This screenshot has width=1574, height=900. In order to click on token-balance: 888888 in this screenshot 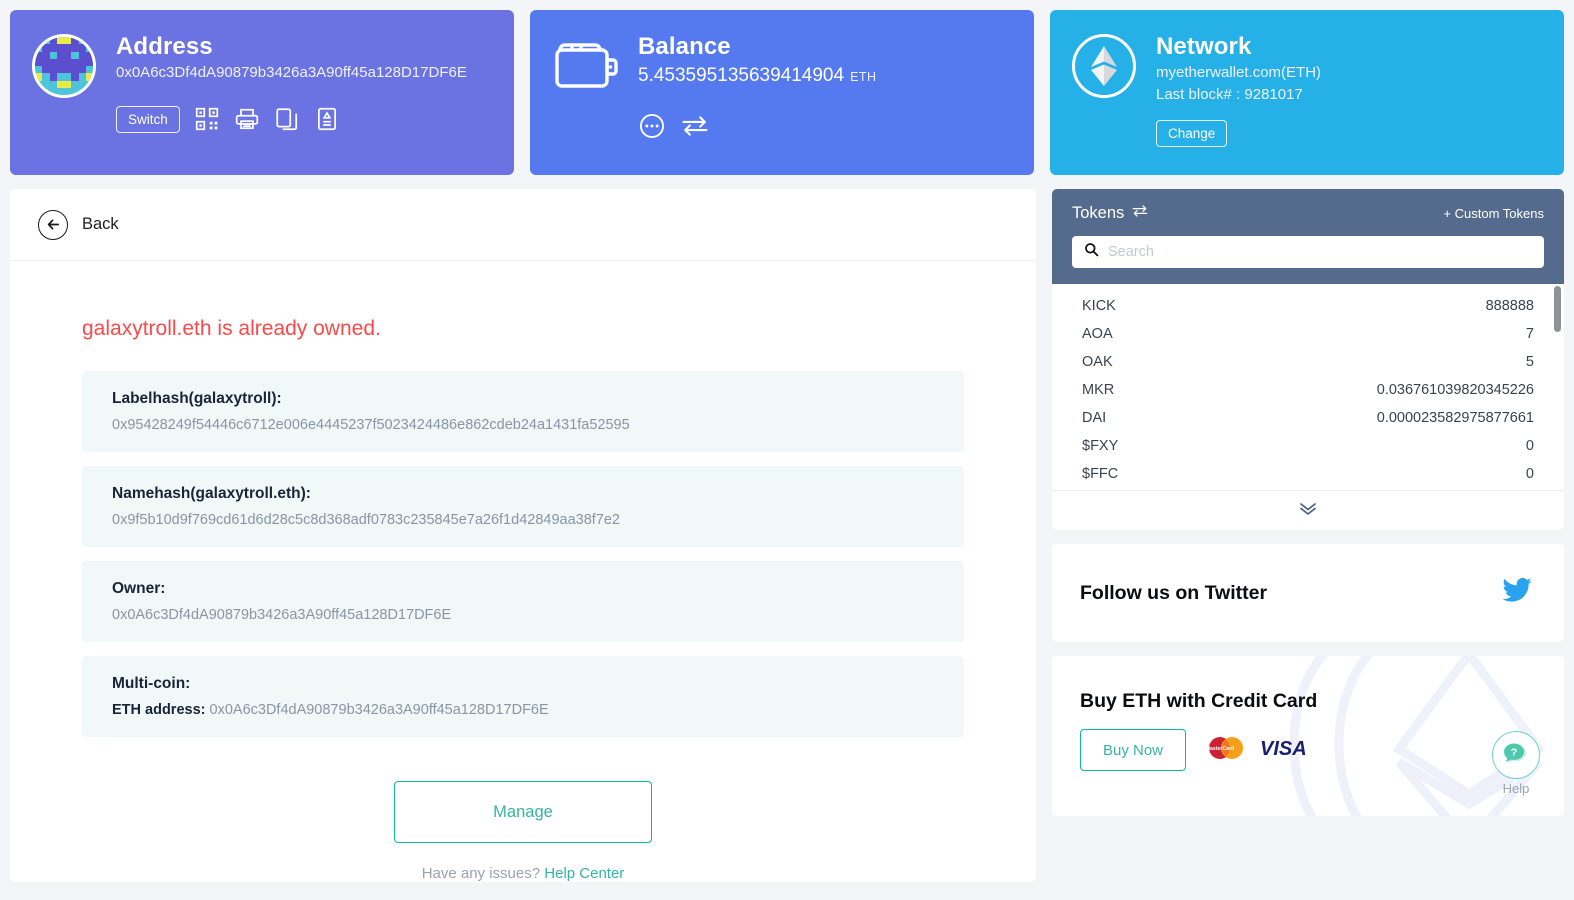, I will do `click(1509, 306)`.